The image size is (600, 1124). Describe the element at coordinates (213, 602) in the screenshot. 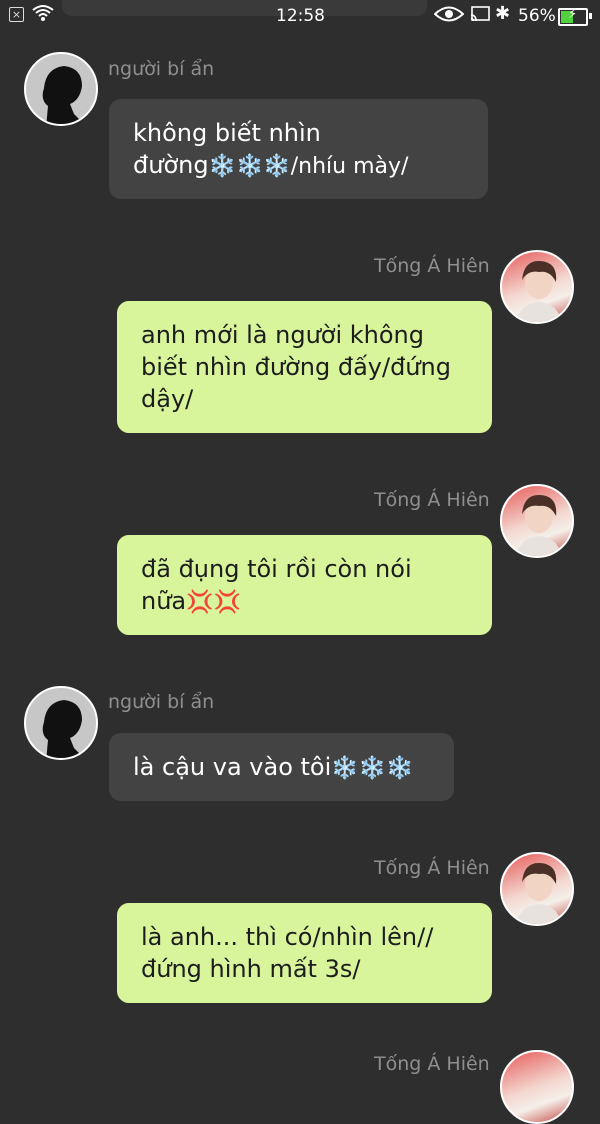

I see `message-suffix: 💢💢` at that location.